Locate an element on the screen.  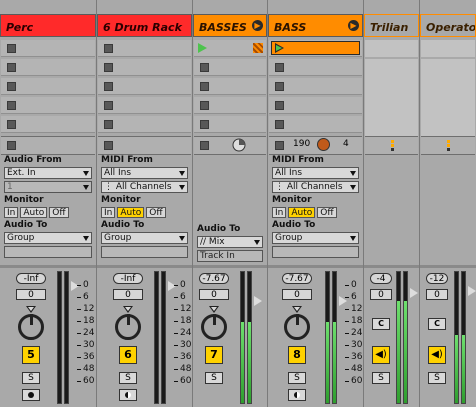
stop-icon is located at coordinates (11, 124).